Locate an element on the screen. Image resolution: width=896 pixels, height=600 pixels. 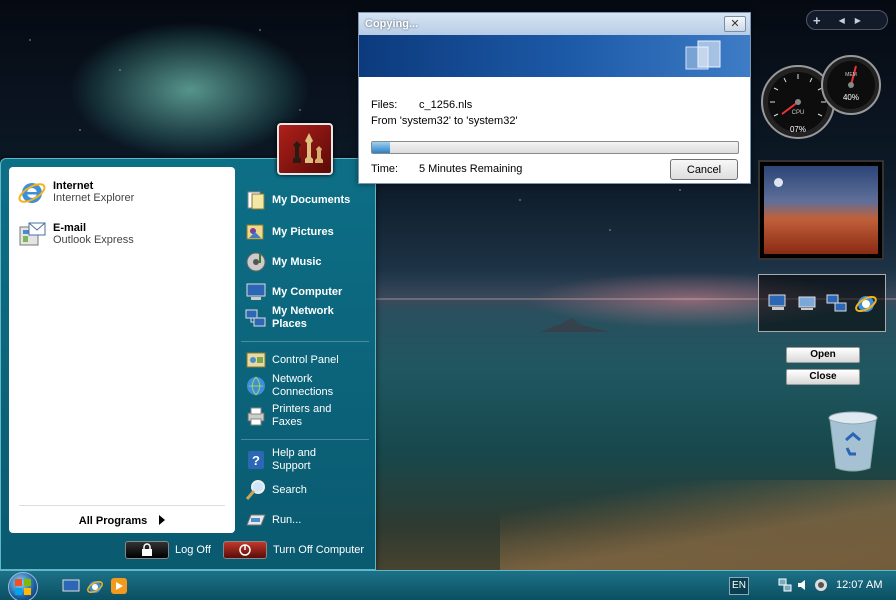
sidebar-control-bar: + ◀ ▶ is located at coordinates (847, 20).